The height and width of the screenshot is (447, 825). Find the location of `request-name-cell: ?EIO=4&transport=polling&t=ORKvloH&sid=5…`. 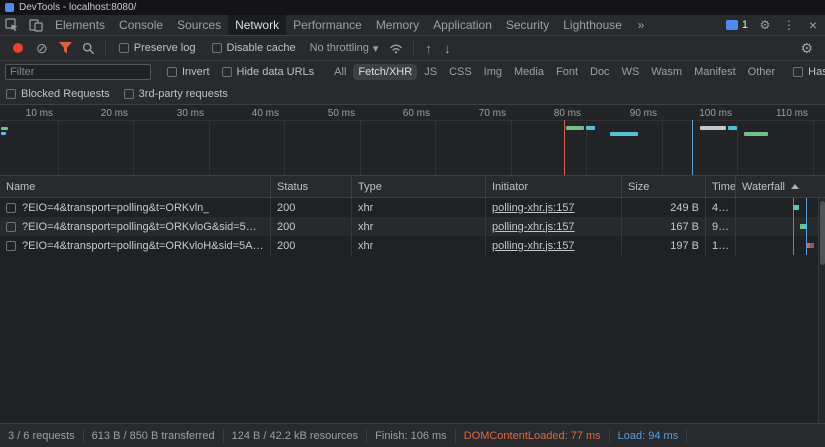

request-name-cell: ?EIO=4&transport=polling&t=ORKvloH&sid=5… is located at coordinates (135, 245).